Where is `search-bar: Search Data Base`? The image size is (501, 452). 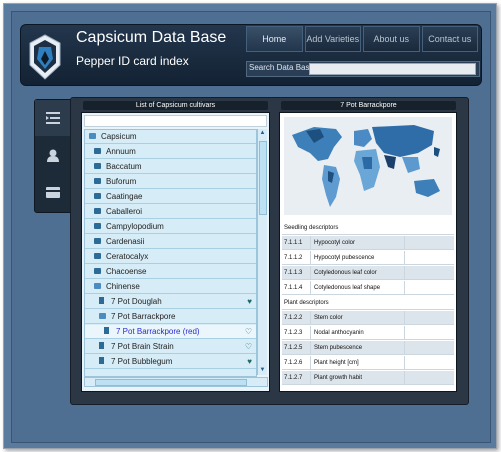 search-bar: Search Data Base is located at coordinates (363, 69).